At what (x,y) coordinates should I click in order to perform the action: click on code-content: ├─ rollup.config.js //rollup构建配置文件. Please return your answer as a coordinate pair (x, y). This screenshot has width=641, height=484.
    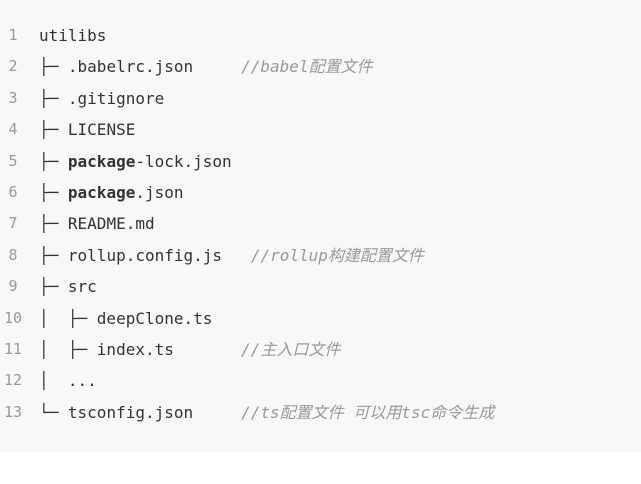
    Looking at the image, I should click on (231, 255).